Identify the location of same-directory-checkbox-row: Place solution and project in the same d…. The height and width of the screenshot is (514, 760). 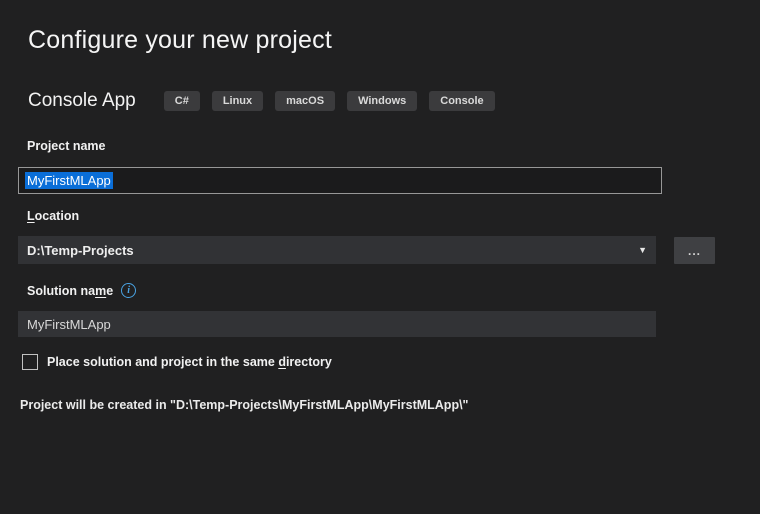
(177, 362).